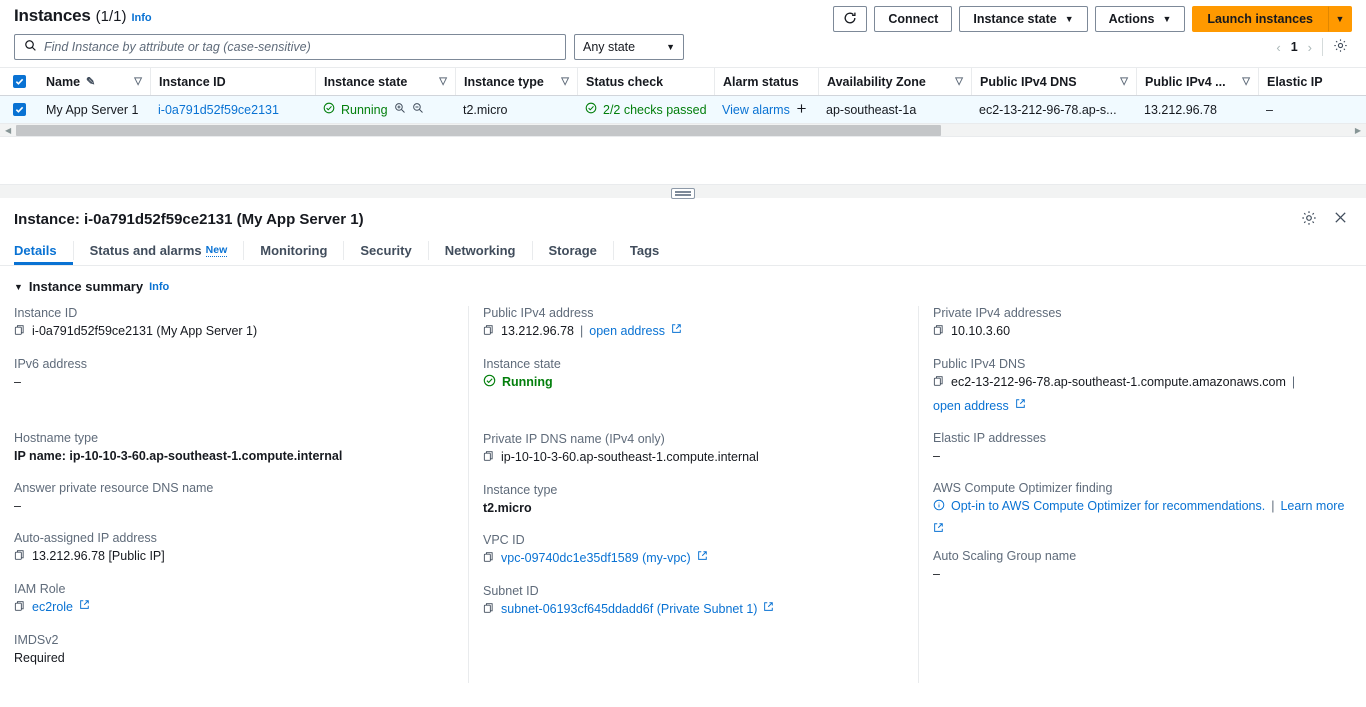  What do you see at coordinates (596, 558) in the screenshot?
I see `vpc-id-link: vpc-09740dc1e35df1589 (my-vpc)` at bounding box center [596, 558].